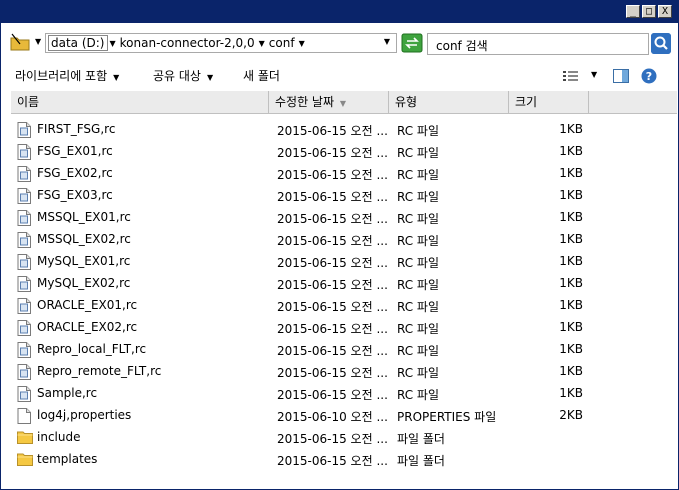  Describe the element at coordinates (633, 11) in the screenshot. I see `minimize-button: _` at that location.